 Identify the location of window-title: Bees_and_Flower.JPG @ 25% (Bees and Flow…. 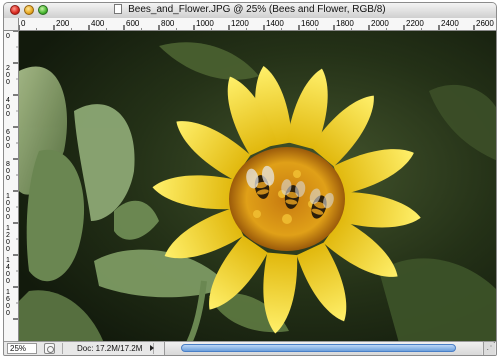
(257, 9).